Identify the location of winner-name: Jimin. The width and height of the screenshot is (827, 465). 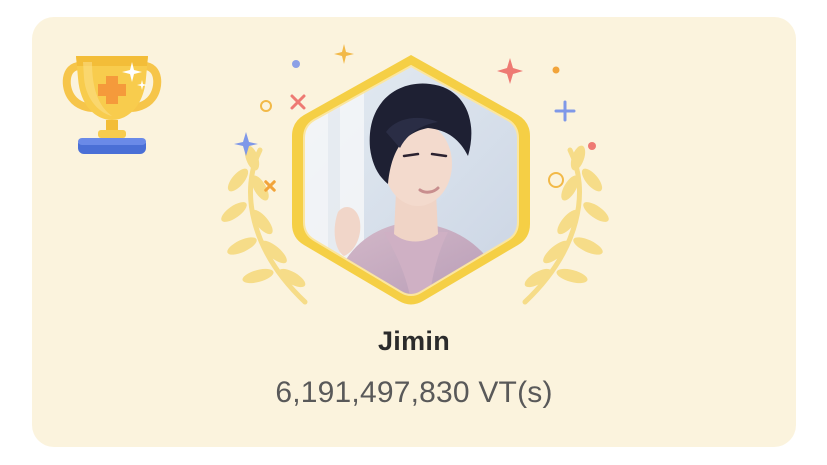
(414, 341).